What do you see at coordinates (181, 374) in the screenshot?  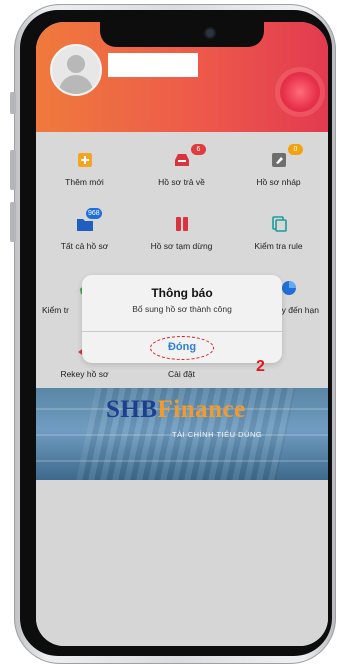 I see `menu-item-label: Cài đặt` at bounding box center [181, 374].